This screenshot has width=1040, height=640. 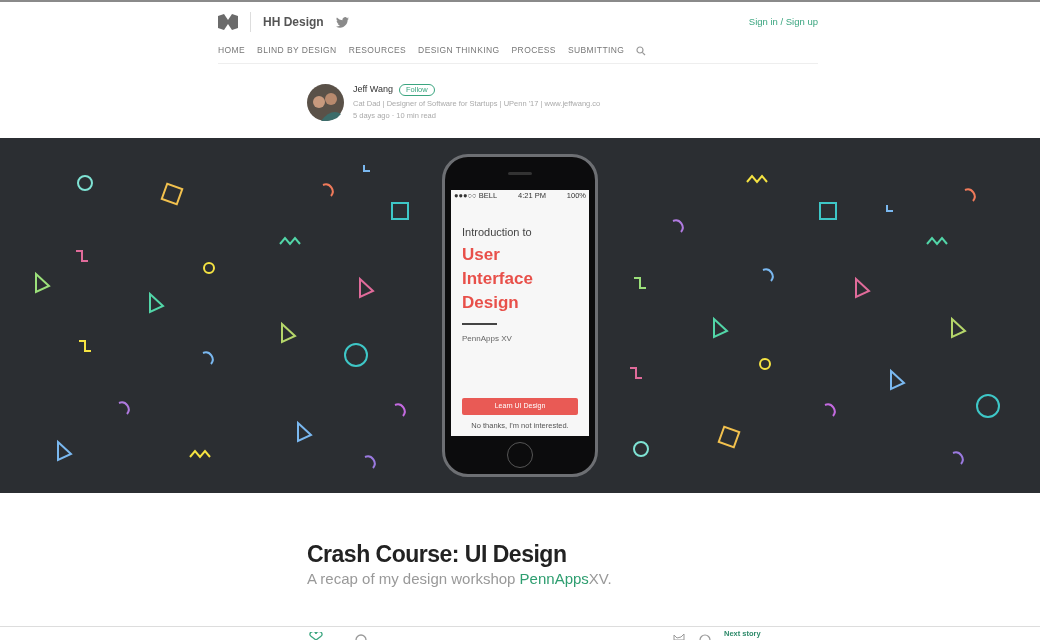 What do you see at coordinates (325, 102) in the screenshot?
I see `avatar` at bounding box center [325, 102].